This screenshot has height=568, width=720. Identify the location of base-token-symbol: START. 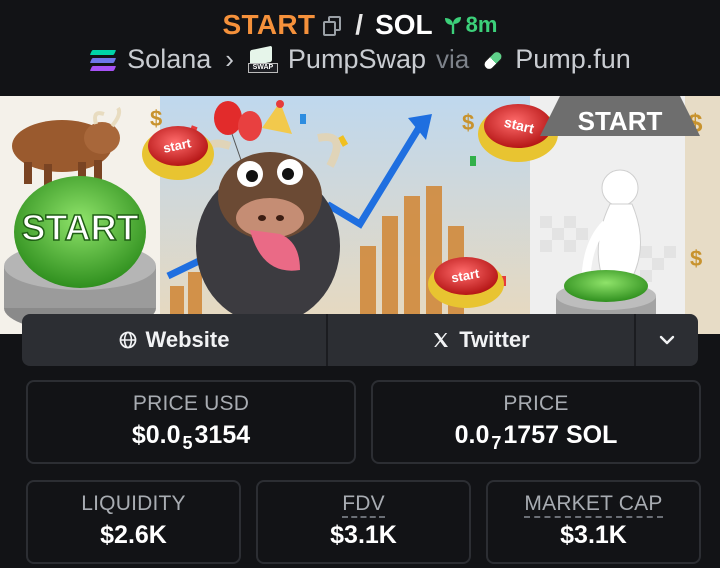
(269, 24).